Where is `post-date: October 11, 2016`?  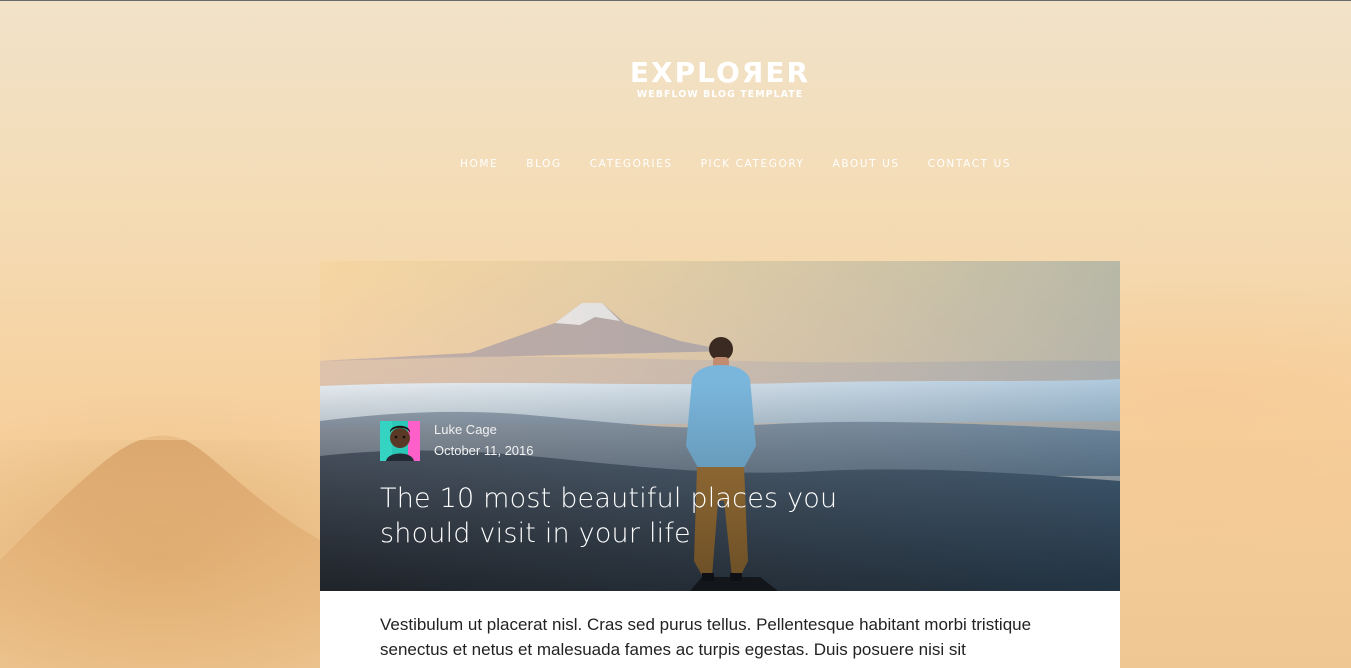
post-date: October 11, 2016 is located at coordinates (484, 450).